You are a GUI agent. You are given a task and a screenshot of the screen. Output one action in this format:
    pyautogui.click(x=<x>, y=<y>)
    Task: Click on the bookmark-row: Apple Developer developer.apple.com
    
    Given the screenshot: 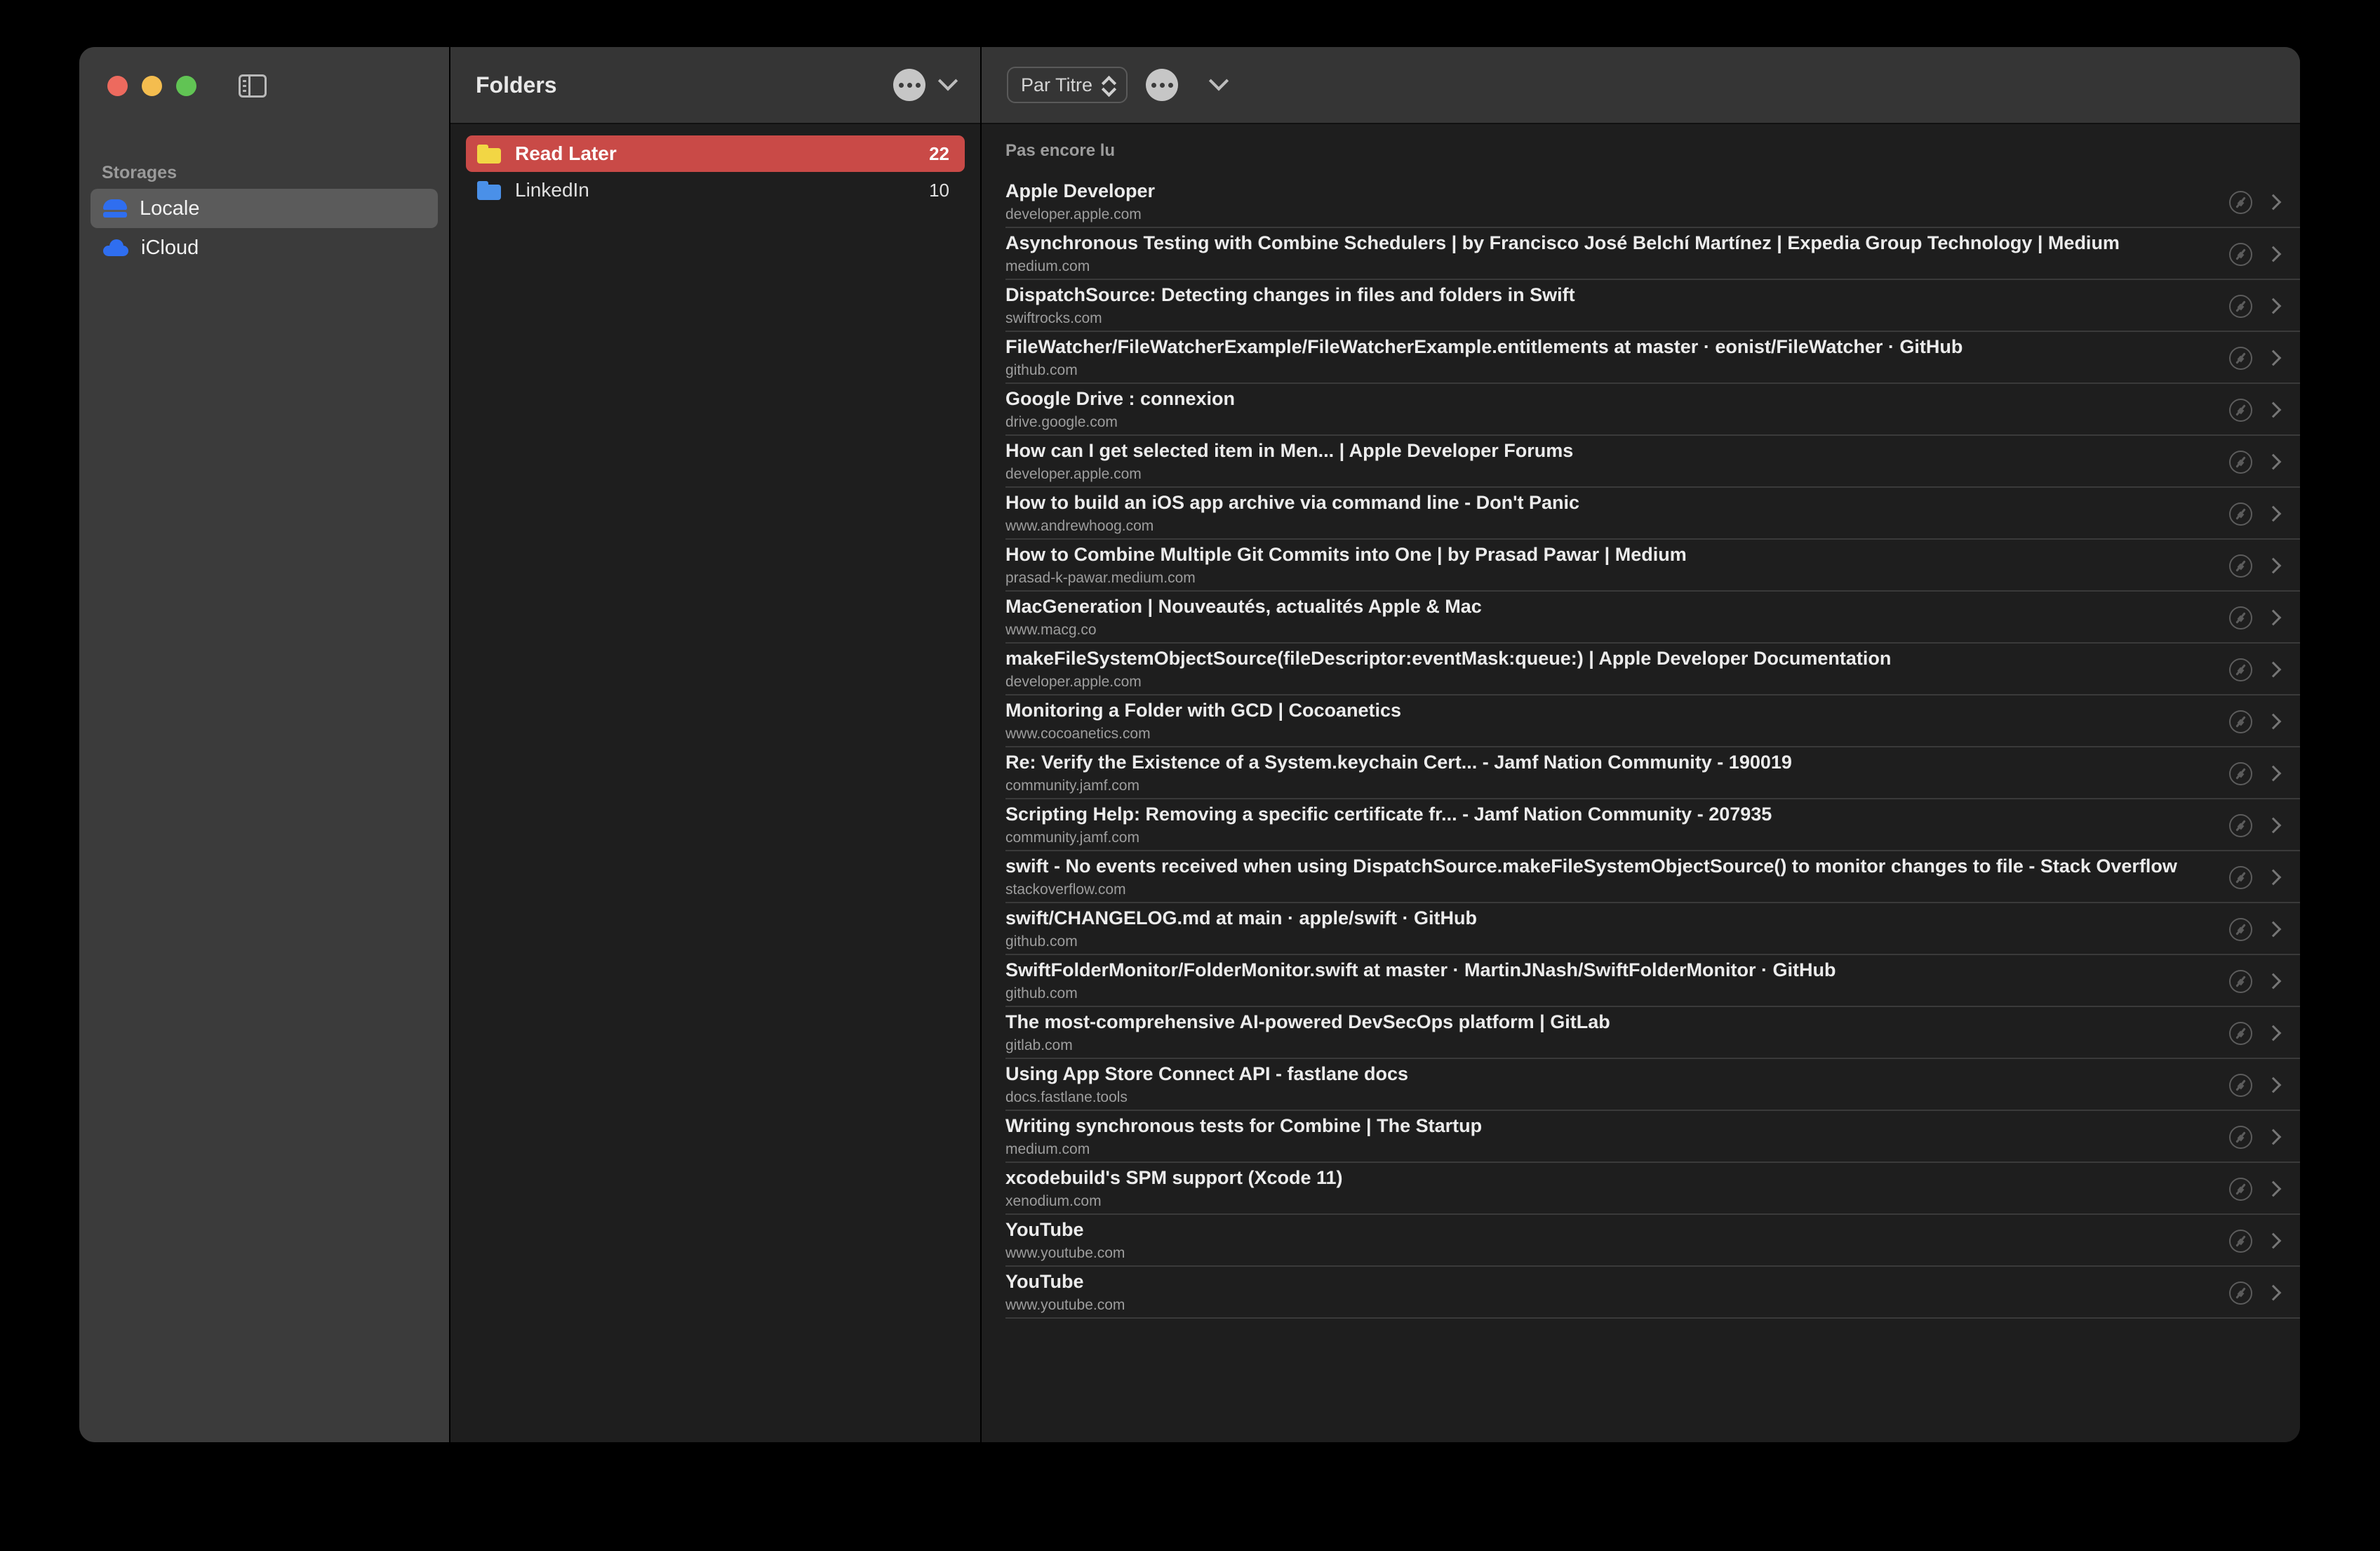 What is the action you would take?
    pyautogui.click(x=1641, y=202)
    